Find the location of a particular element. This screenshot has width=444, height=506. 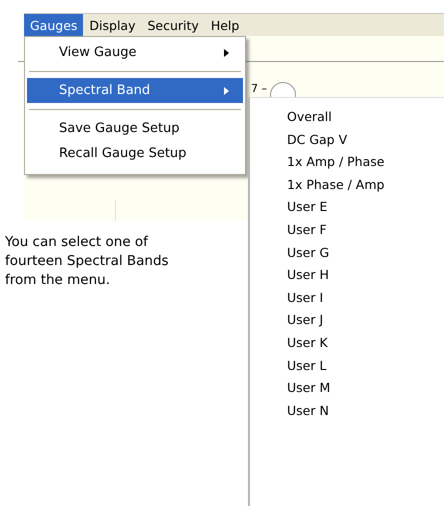

menu-item: User F is located at coordinates (307, 229).